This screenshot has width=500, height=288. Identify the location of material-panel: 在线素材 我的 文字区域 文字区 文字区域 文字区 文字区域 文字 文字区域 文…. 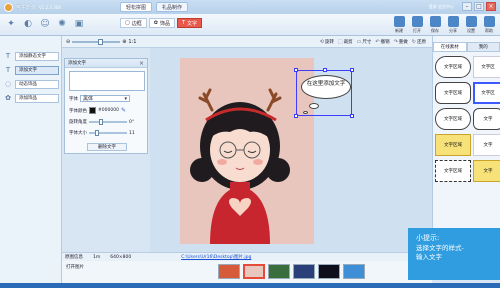
(466, 144).